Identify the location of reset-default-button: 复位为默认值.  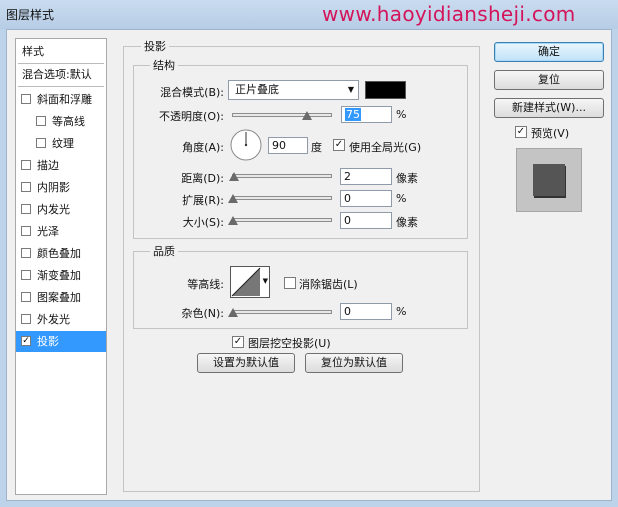
(354, 363).